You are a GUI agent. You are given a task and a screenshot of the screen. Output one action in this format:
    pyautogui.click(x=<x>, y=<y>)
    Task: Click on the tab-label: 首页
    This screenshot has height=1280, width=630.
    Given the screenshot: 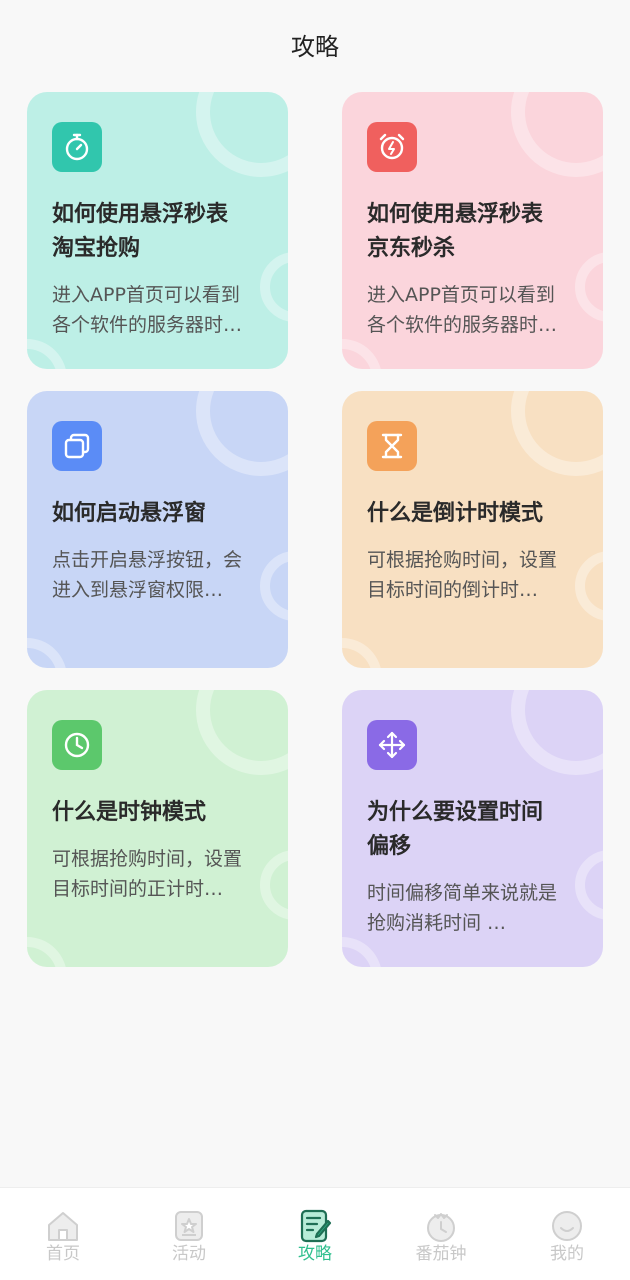 What is the action you would take?
    pyautogui.click(x=63, y=1254)
    